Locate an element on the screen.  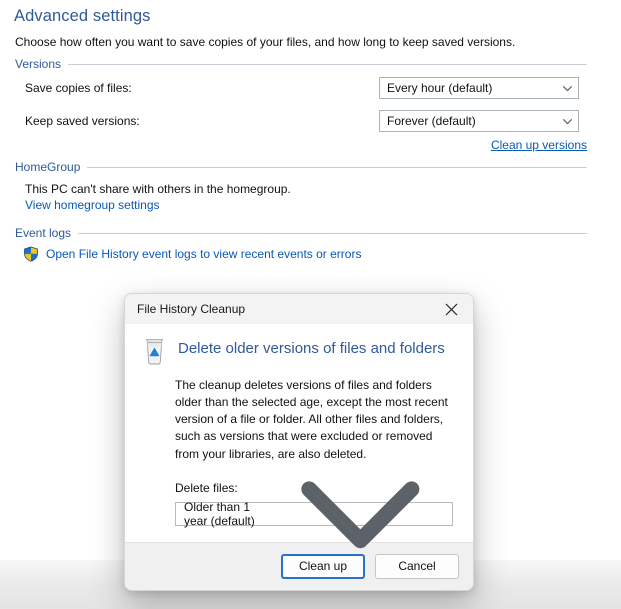
recycle-bin-icon is located at coordinates (154, 352).